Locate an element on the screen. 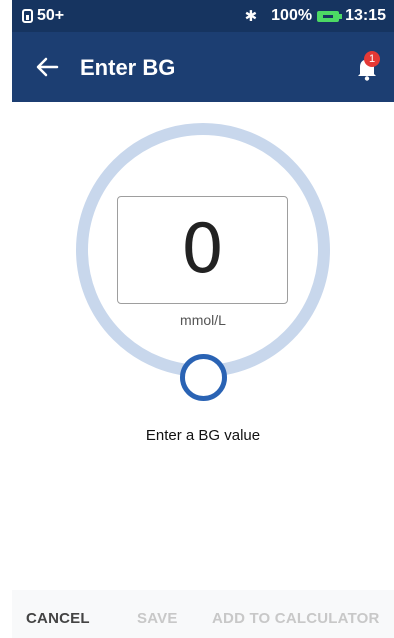  status-right: ✱ 100% 13:15 is located at coordinates (315, 16).